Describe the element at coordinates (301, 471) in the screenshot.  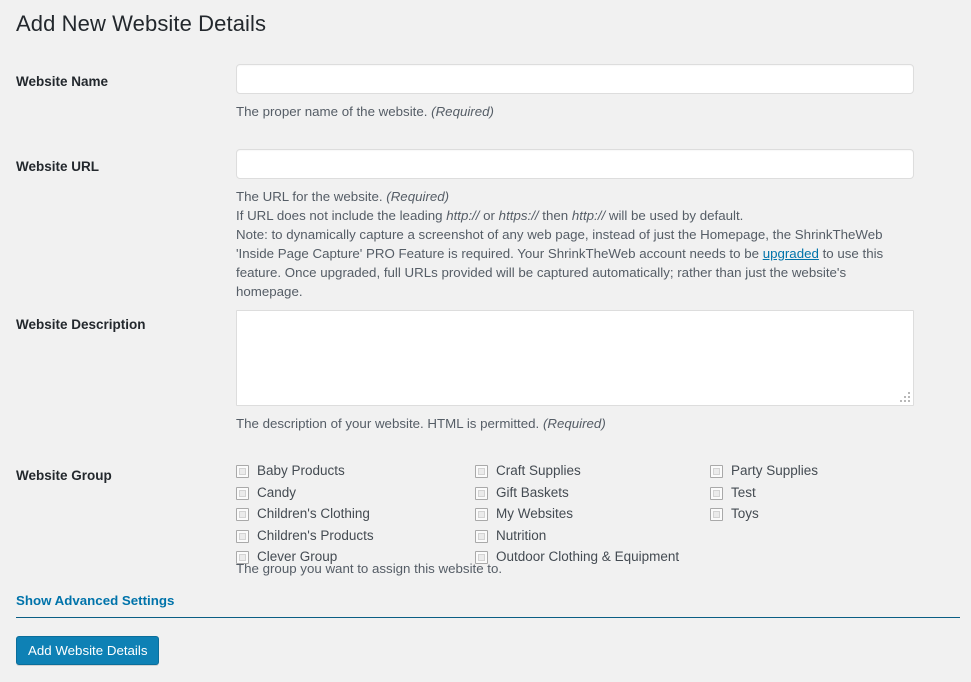
I see `checkbox-label: Baby Products` at that location.